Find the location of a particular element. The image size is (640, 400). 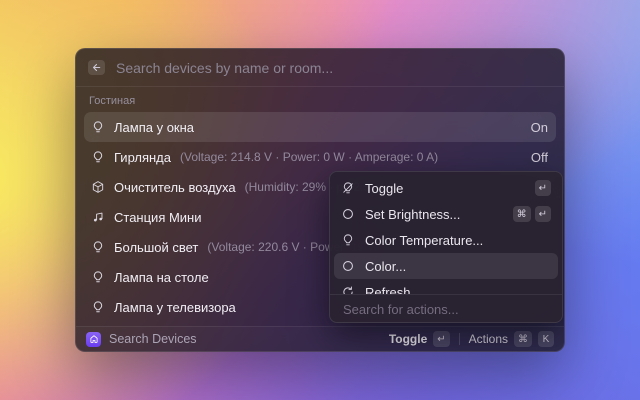

arrow-left-icon is located at coordinates (96, 67).